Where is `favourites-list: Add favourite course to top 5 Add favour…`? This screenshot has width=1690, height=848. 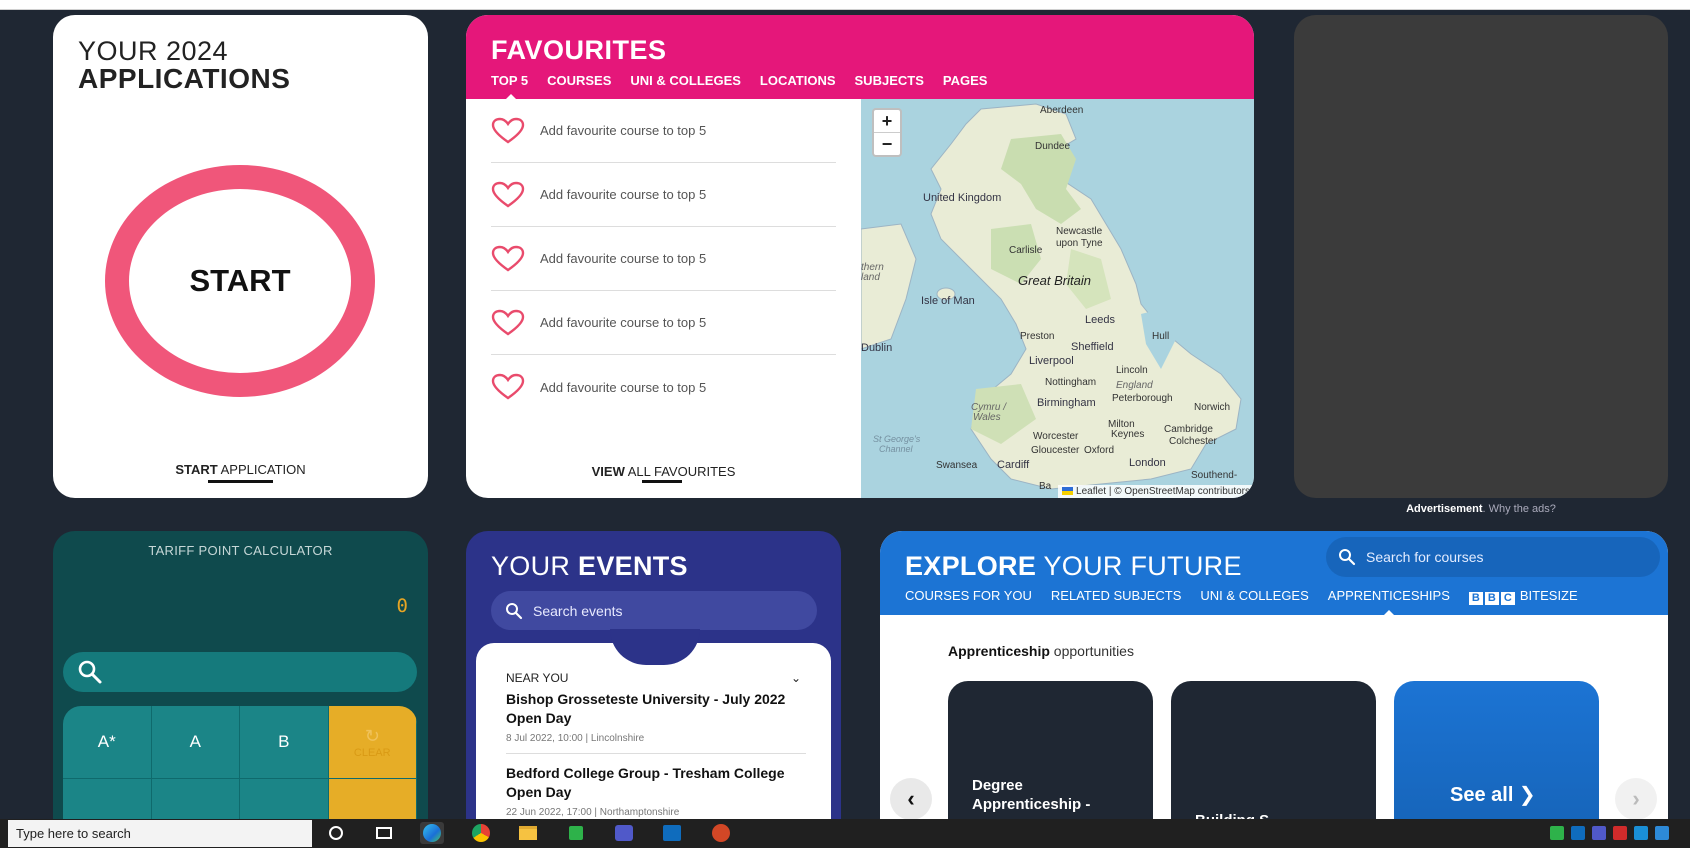
favourites-list: Add favourite course to top 5 Add favour… is located at coordinates (663, 259).